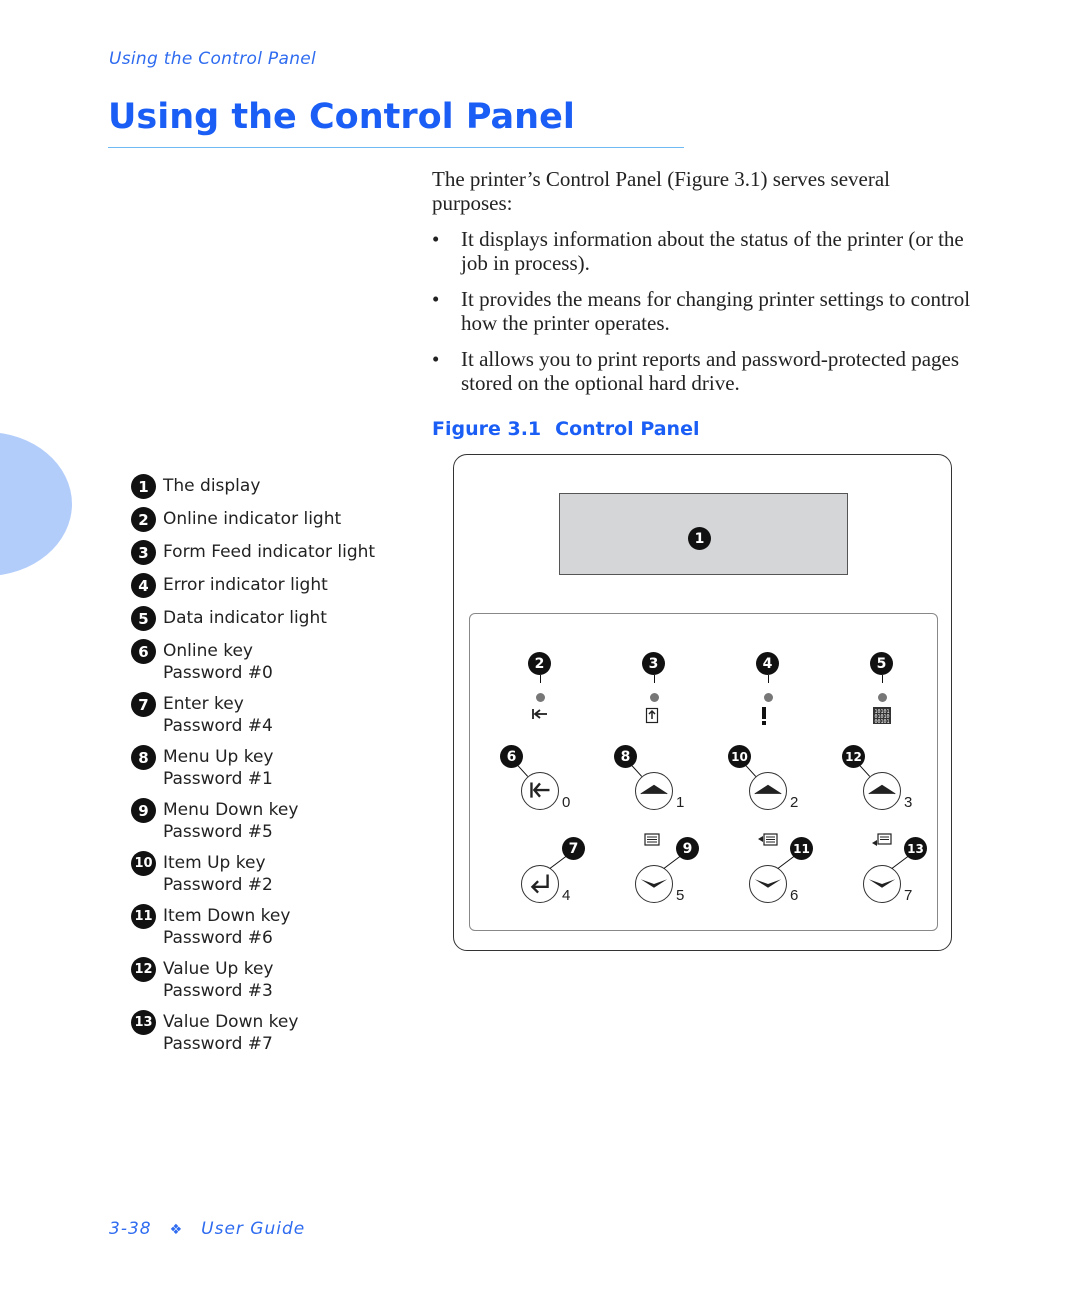  What do you see at coordinates (654, 839) in the screenshot?
I see `menu-list-icon` at bounding box center [654, 839].